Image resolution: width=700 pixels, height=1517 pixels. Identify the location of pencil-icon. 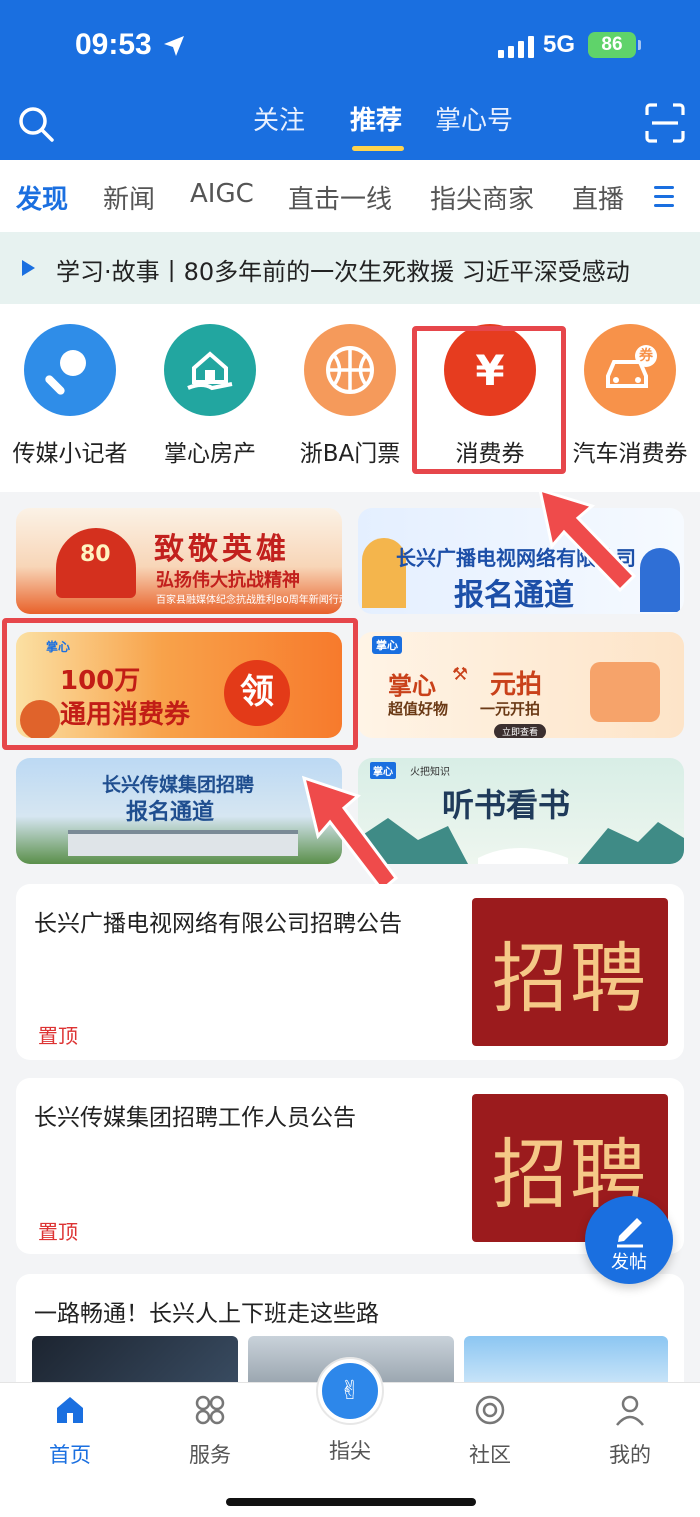
(630, 1233).